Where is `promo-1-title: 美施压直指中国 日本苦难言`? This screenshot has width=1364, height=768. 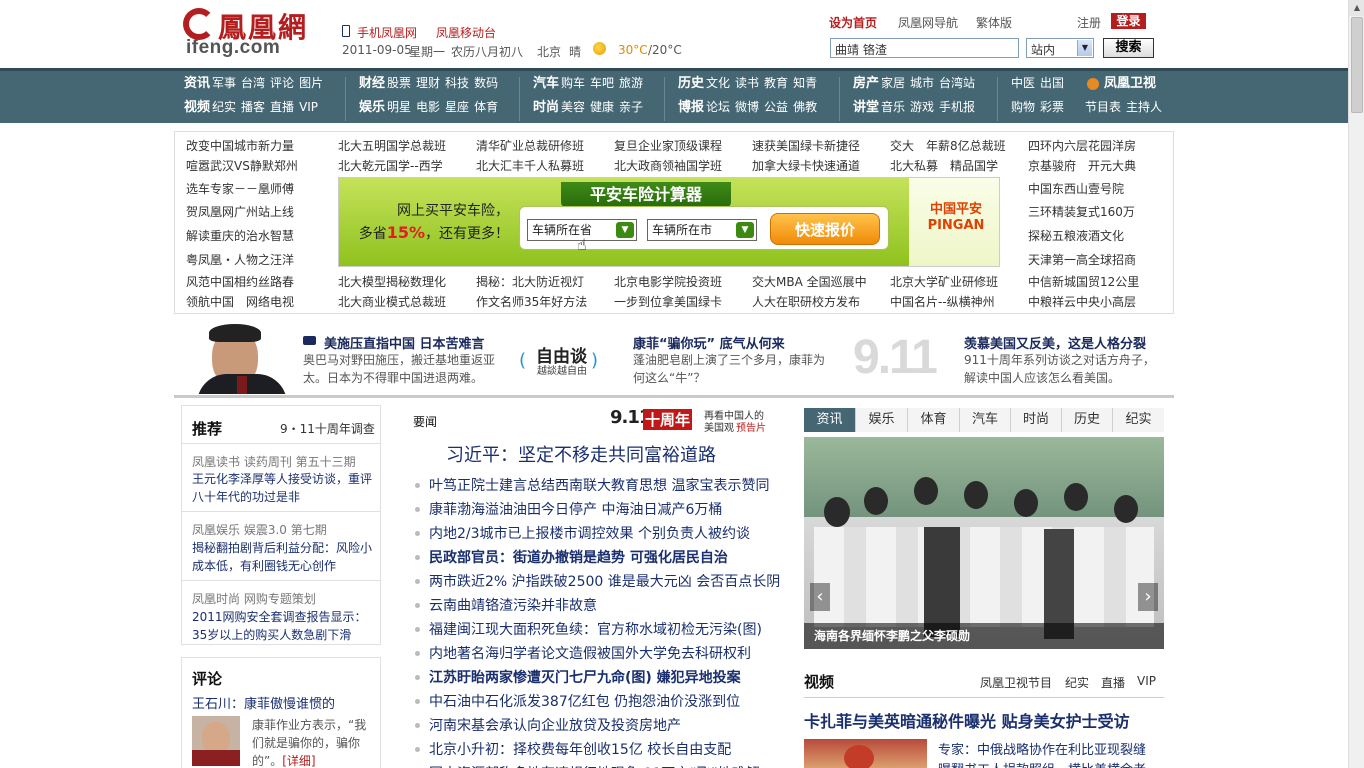 promo-1-title: 美施压直指中国 日本苦难言 is located at coordinates (404, 342).